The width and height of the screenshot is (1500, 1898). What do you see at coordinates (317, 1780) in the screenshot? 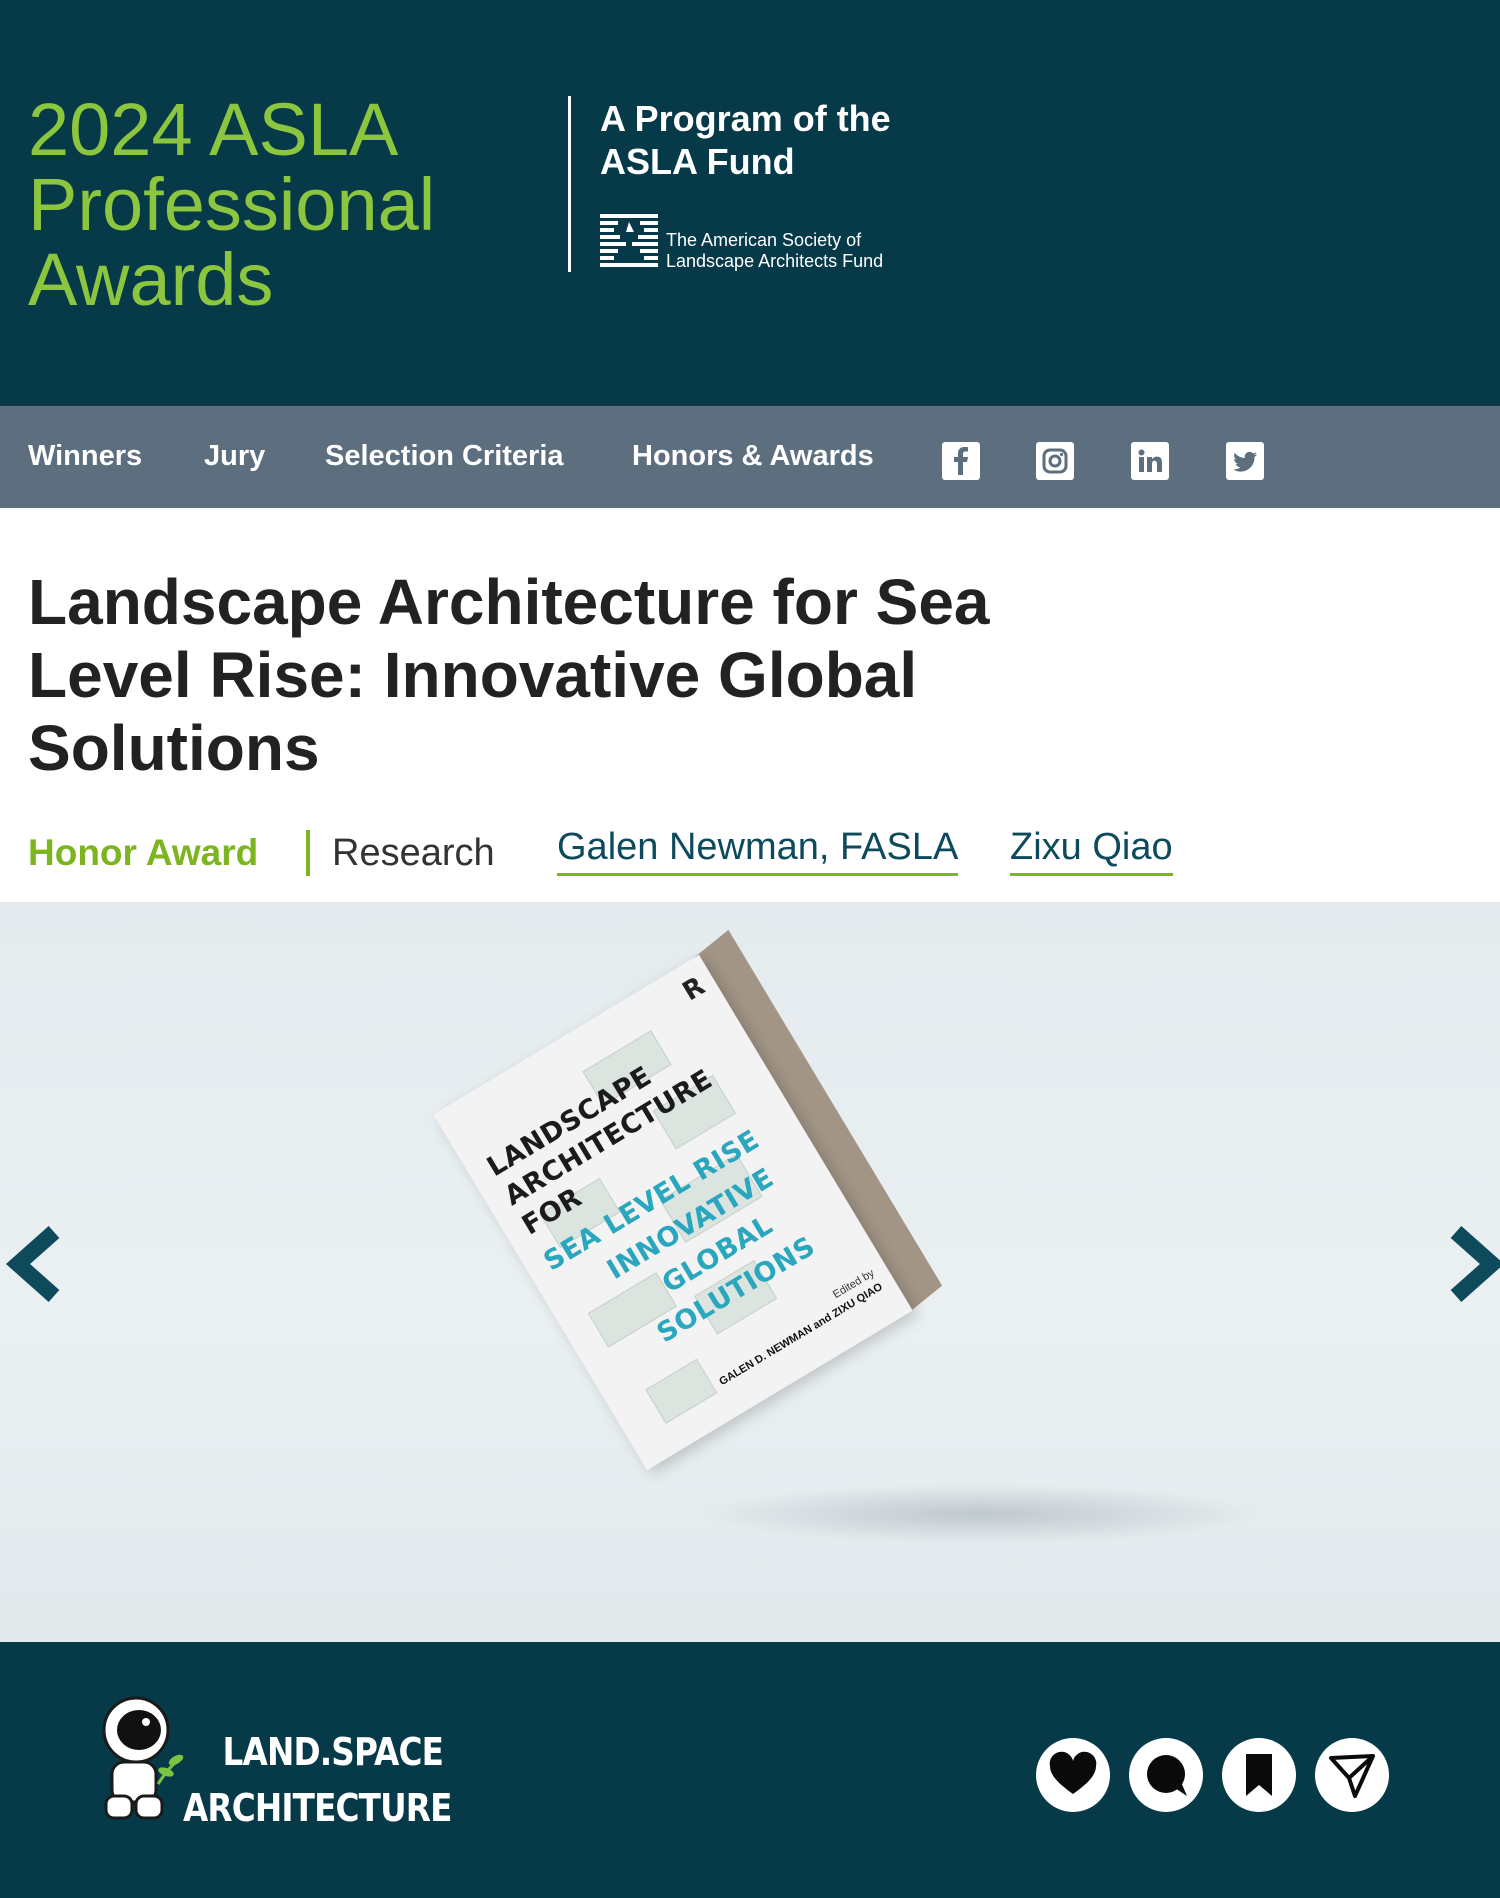
I see `brand-wordmark: LAND.SPACE ARCHITECTURE` at bounding box center [317, 1780].